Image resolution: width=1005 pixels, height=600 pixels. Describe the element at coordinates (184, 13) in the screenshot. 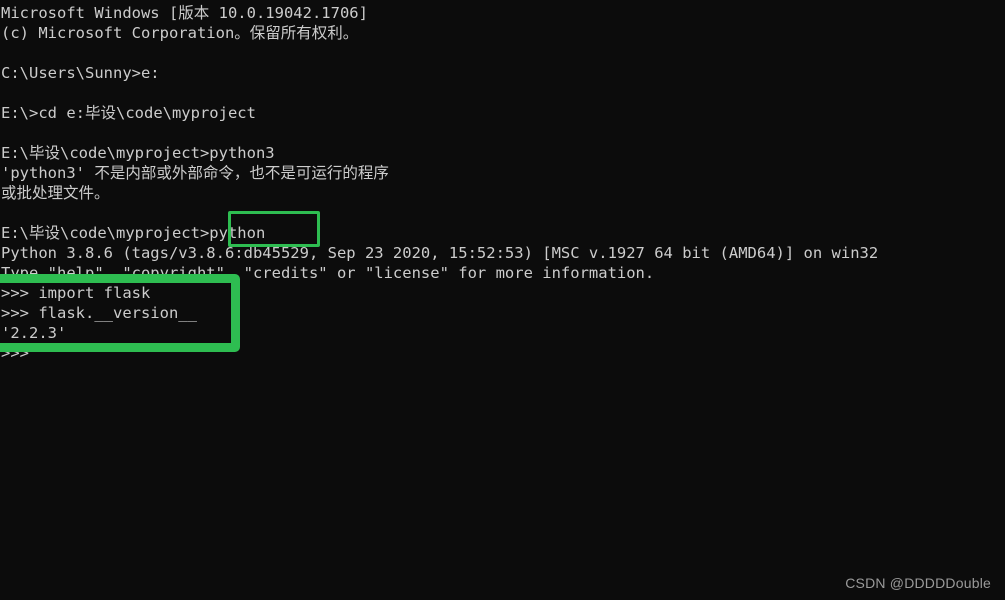

I see `terminal-line: Microsoft Windows [版本 10.0.19042.1706]` at that location.